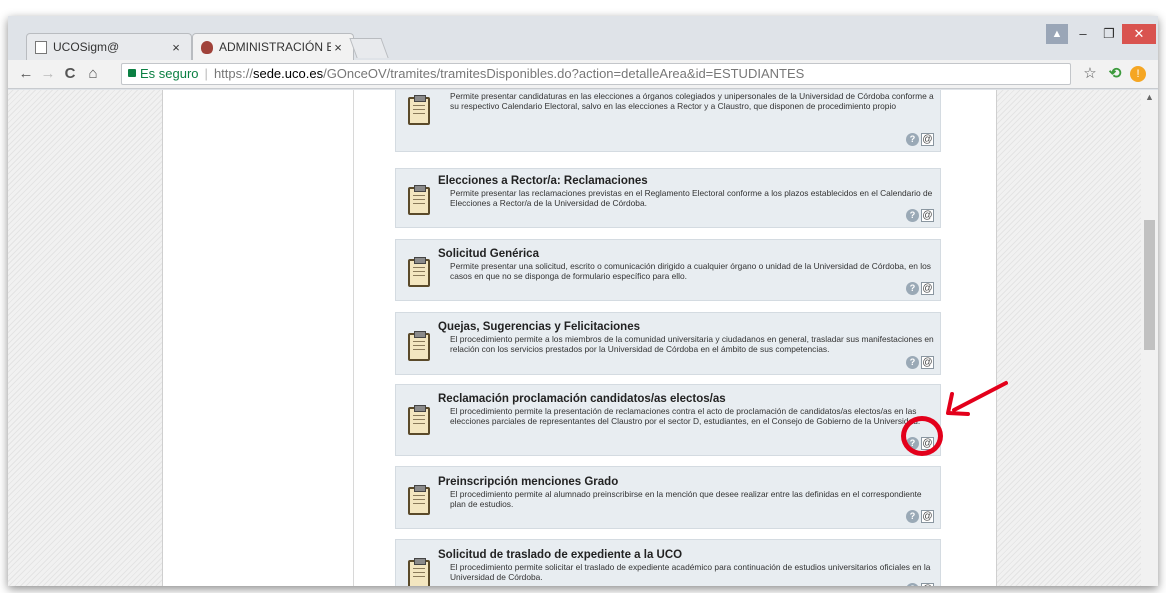  What do you see at coordinates (977, 398) in the screenshot?
I see `callout-arrow-icon` at bounding box center [977, 398].